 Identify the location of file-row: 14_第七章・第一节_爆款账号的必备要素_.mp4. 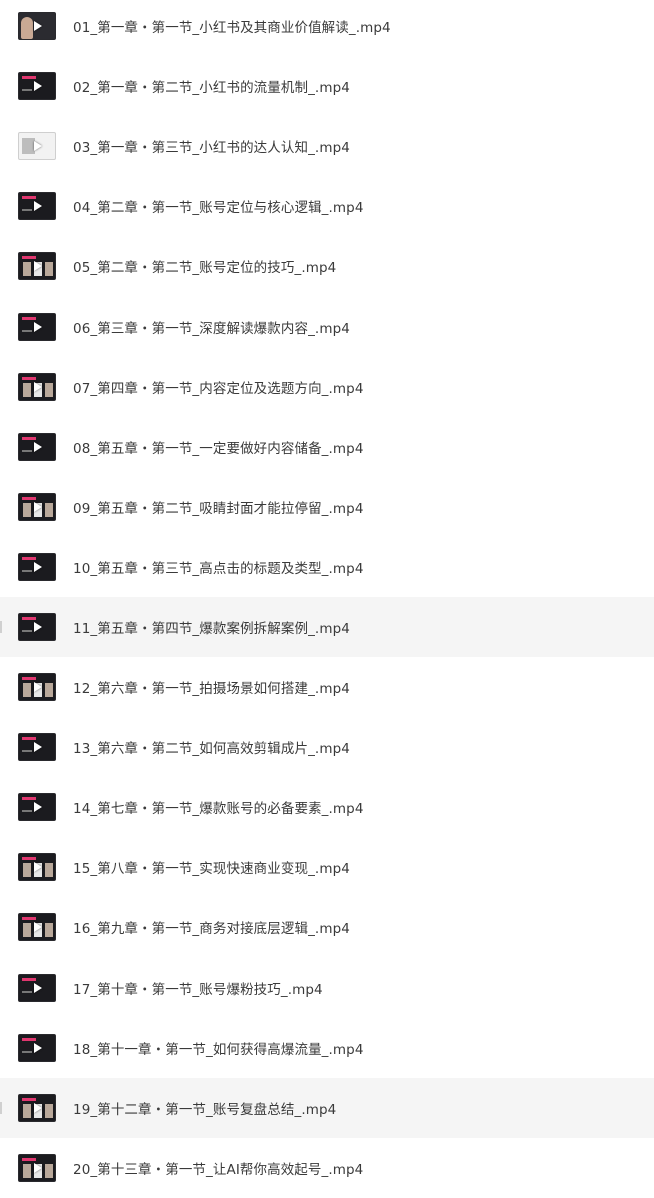
(327, 807).